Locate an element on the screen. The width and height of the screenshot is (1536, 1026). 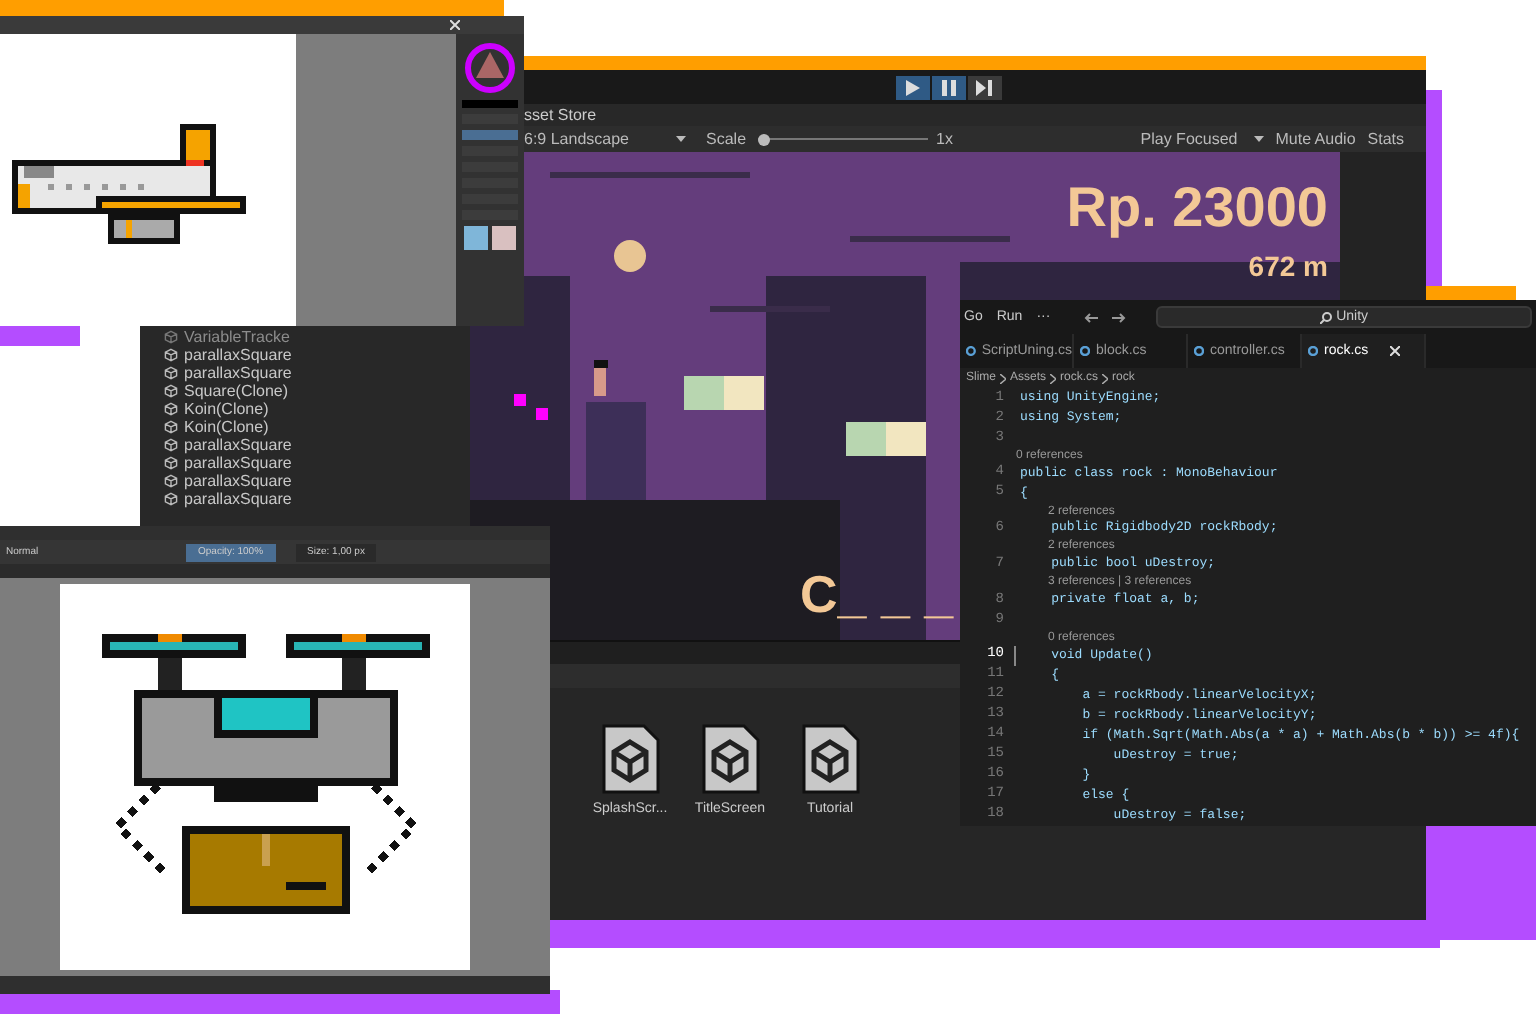
forward-arrow-icon is located at coordinates (1119, 317).